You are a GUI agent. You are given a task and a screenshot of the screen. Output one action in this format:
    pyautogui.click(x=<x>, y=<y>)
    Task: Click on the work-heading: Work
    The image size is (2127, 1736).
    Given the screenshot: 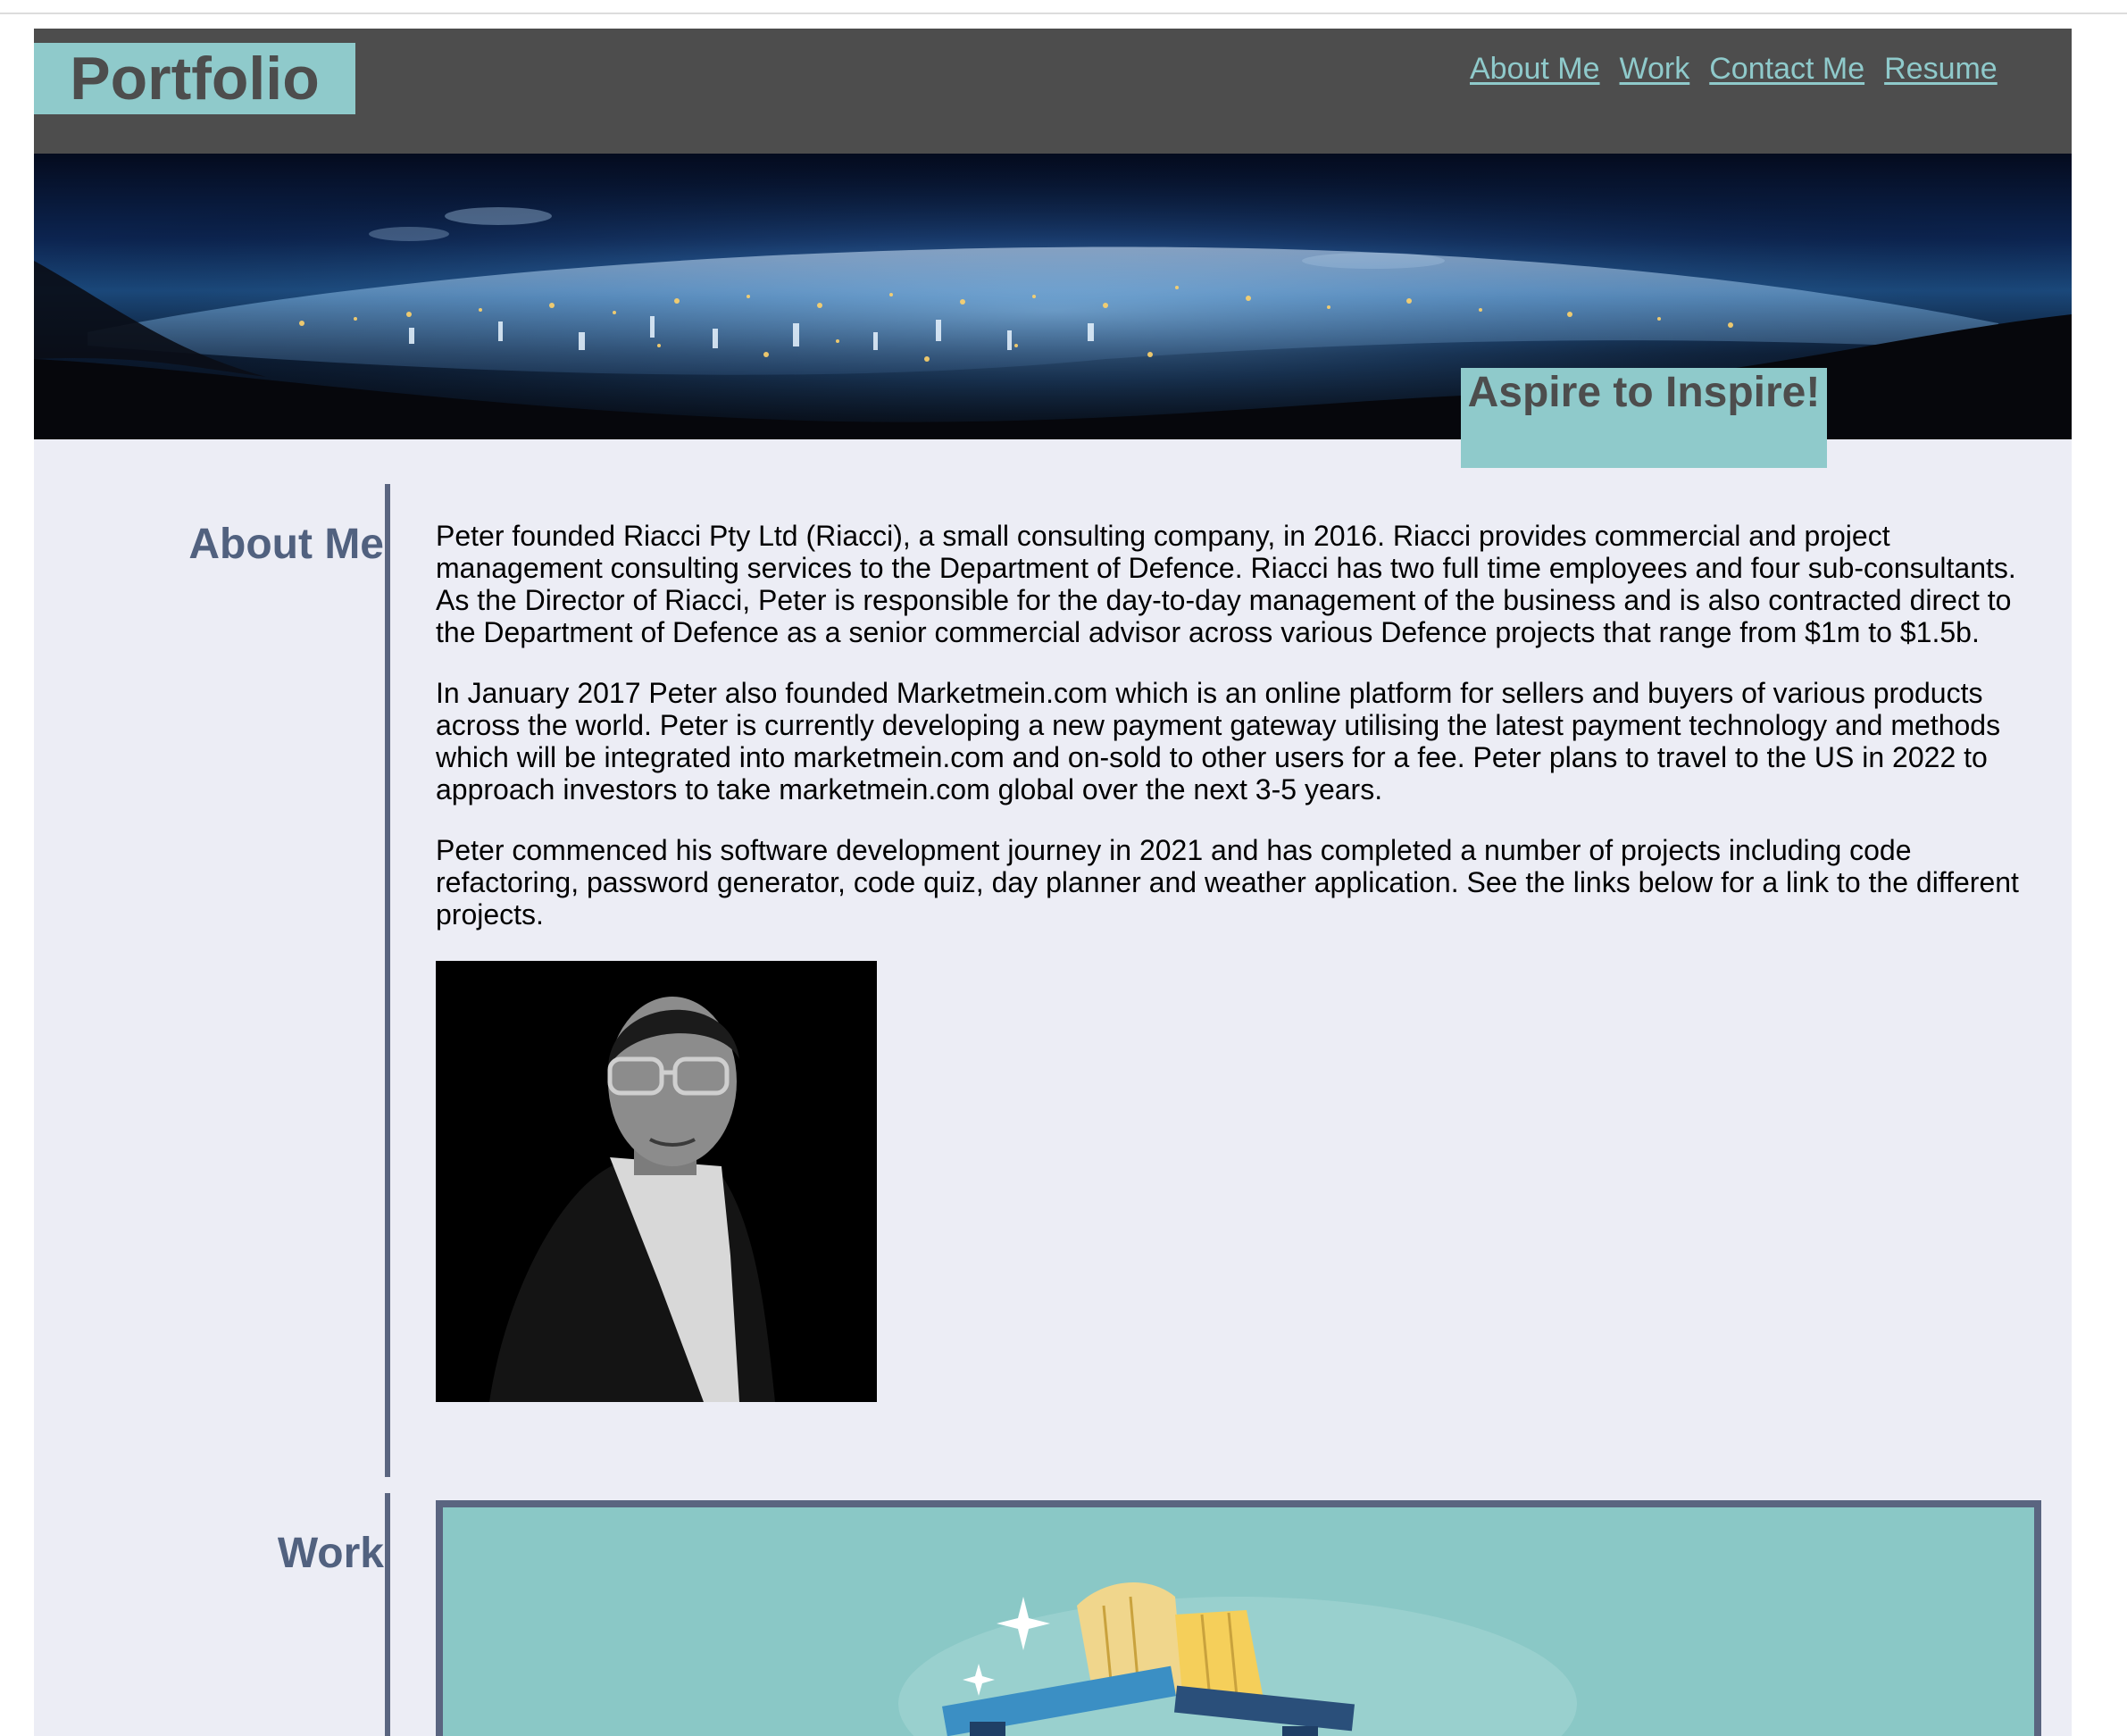 What is the action you would take?
    pyautogui.click(x=330, y=1553)
    